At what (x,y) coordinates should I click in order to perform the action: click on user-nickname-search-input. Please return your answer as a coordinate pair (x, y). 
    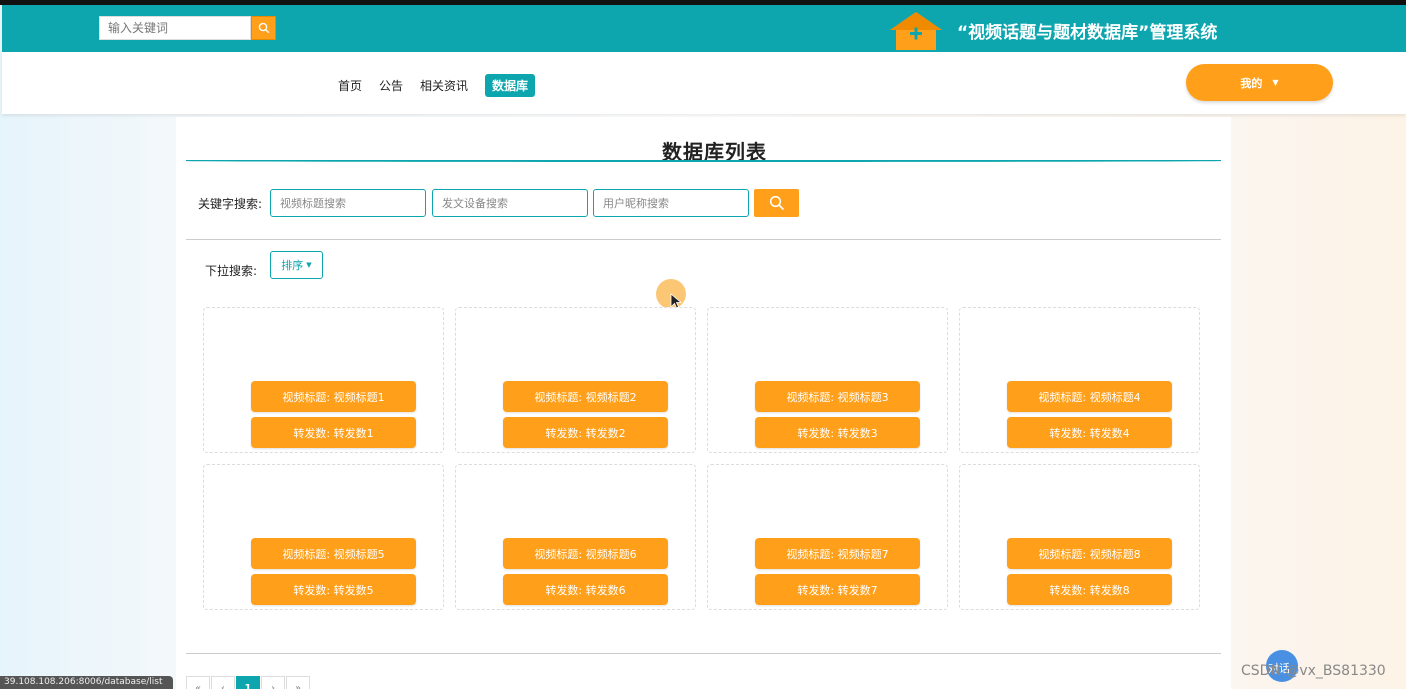
    Looking at the image, I should click on (671, 203).